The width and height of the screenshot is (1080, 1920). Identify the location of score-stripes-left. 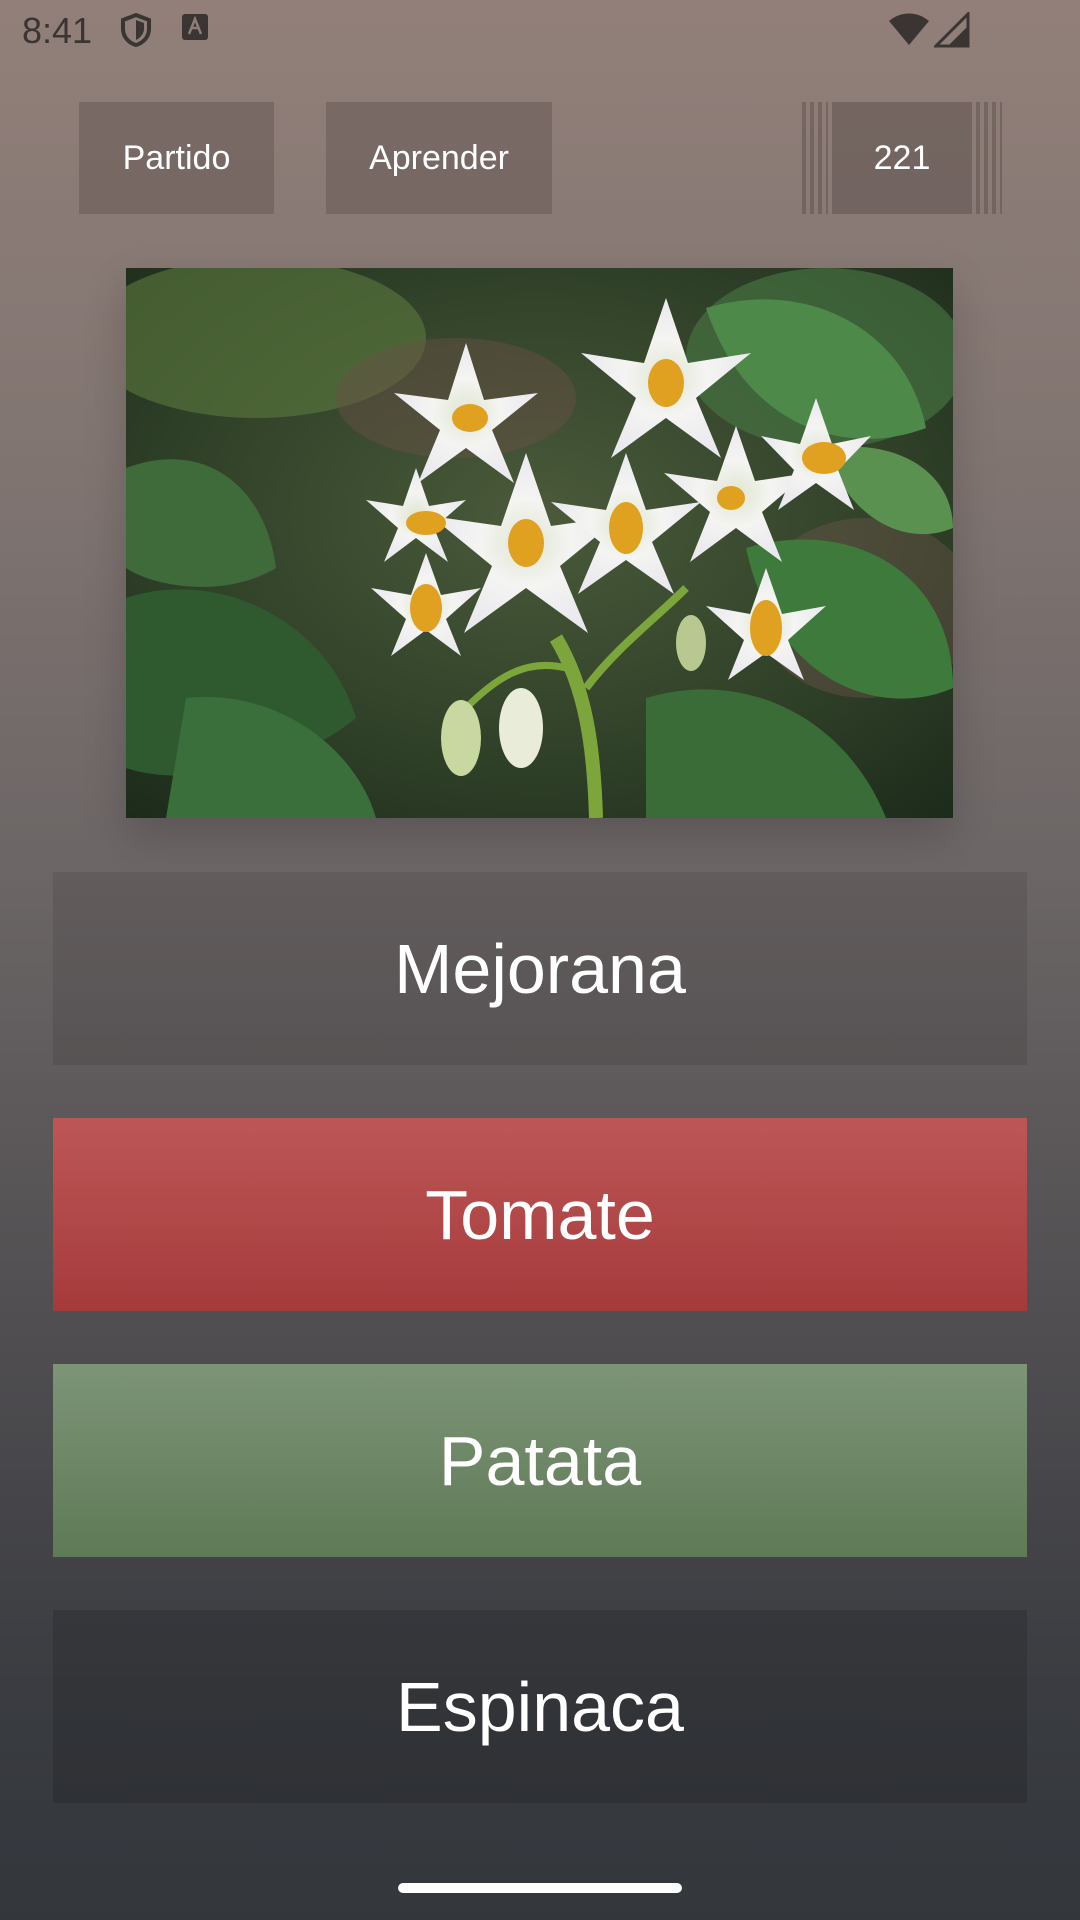
(815, 158).